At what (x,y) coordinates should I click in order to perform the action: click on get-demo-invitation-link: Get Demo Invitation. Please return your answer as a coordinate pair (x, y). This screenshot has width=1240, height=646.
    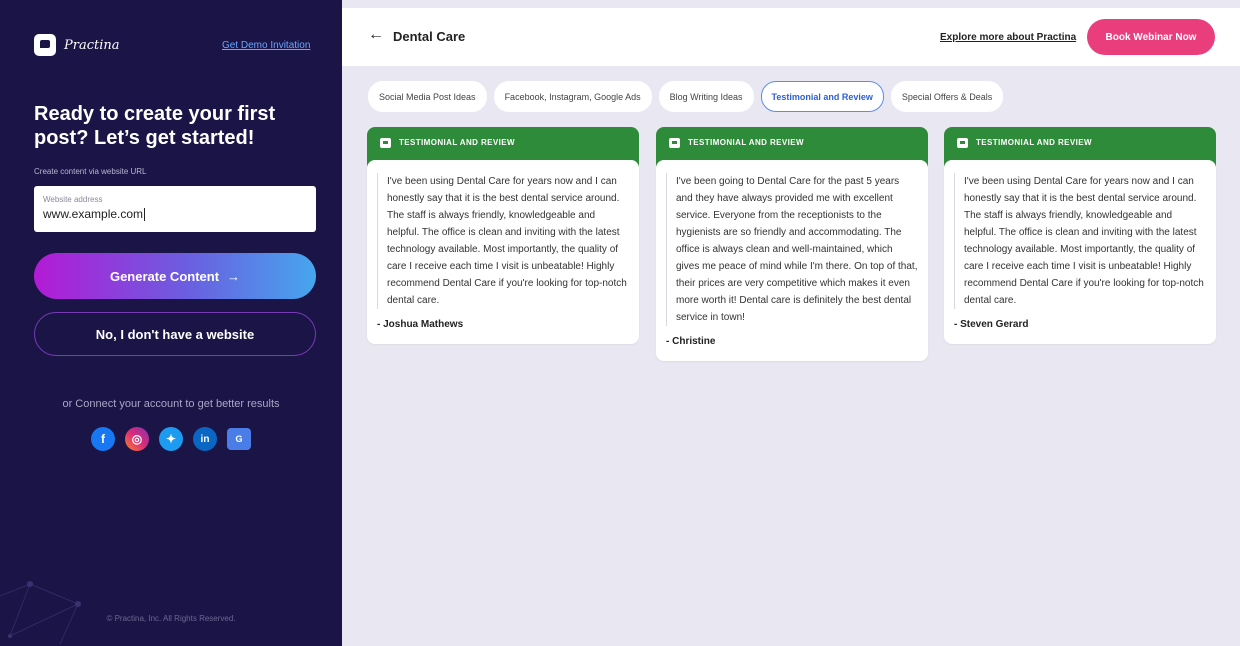
    Looking at the image, I should click on (266, 45).